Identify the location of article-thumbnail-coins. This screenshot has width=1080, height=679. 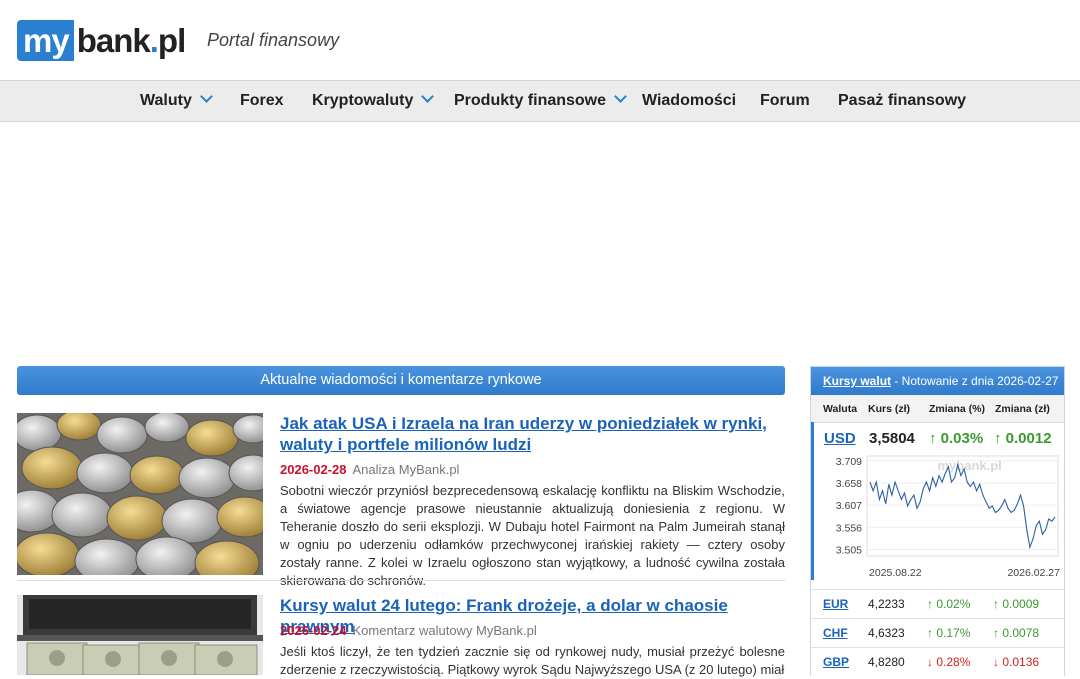
(140, 494).